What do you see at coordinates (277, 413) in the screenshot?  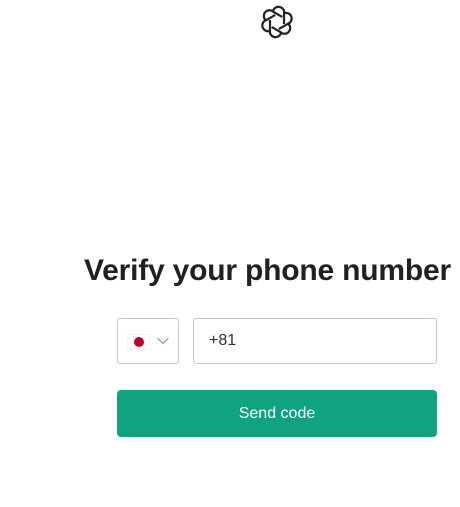 I see `send-code-button: Send code` at bounding box center [277, 413].